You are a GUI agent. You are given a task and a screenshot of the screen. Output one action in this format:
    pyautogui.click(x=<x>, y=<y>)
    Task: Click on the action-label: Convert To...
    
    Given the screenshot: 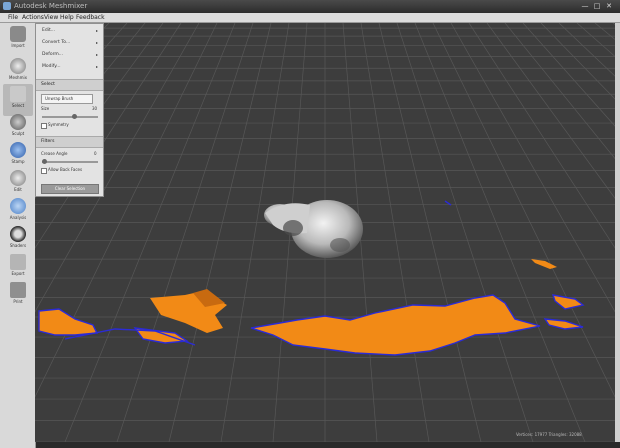 What is the action you would take?
    pyautogui.click(x=56, y=42)
    